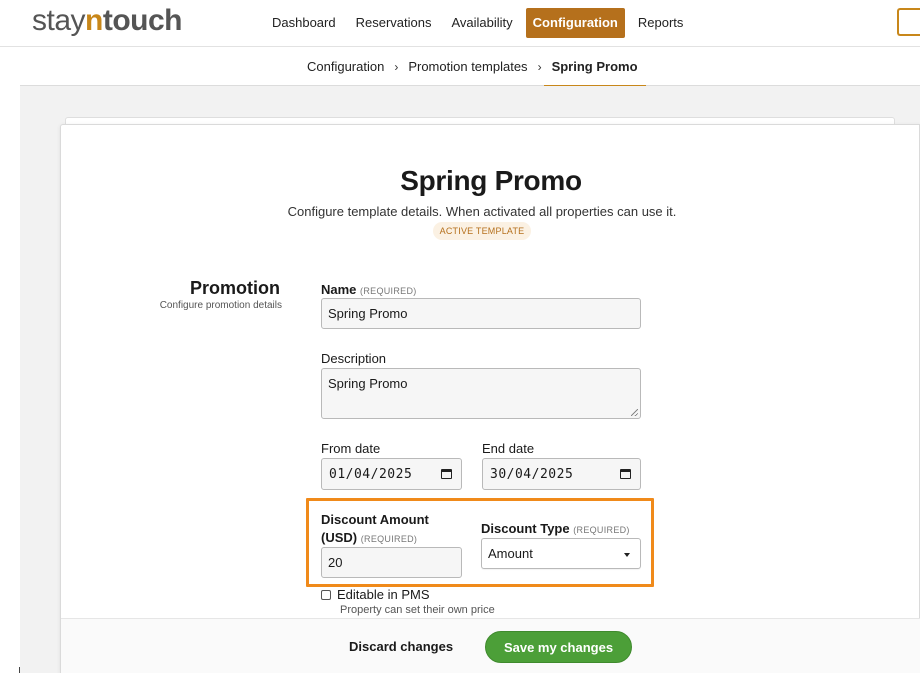  Describe the element at coordinates (508, 448) in the screenshot. I see `end-date-label: End date` at that location.